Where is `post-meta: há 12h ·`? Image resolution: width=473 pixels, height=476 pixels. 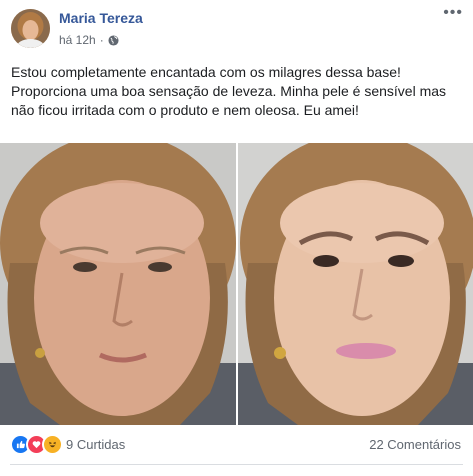 post-meta: há 12h · is located at coordinates (89, 40).